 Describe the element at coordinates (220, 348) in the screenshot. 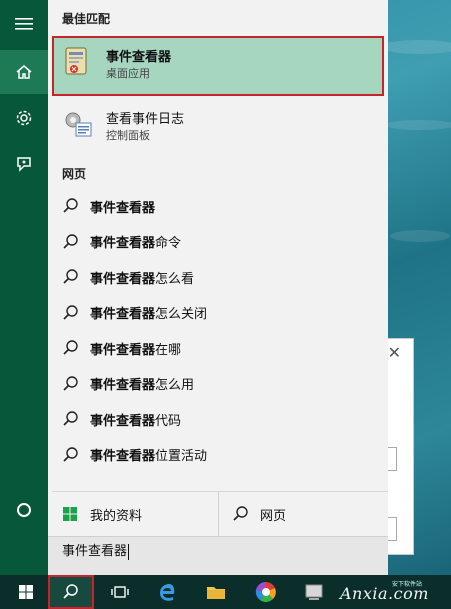

I see `web-suggestion-item: 事件查看器 在哪` at that location.